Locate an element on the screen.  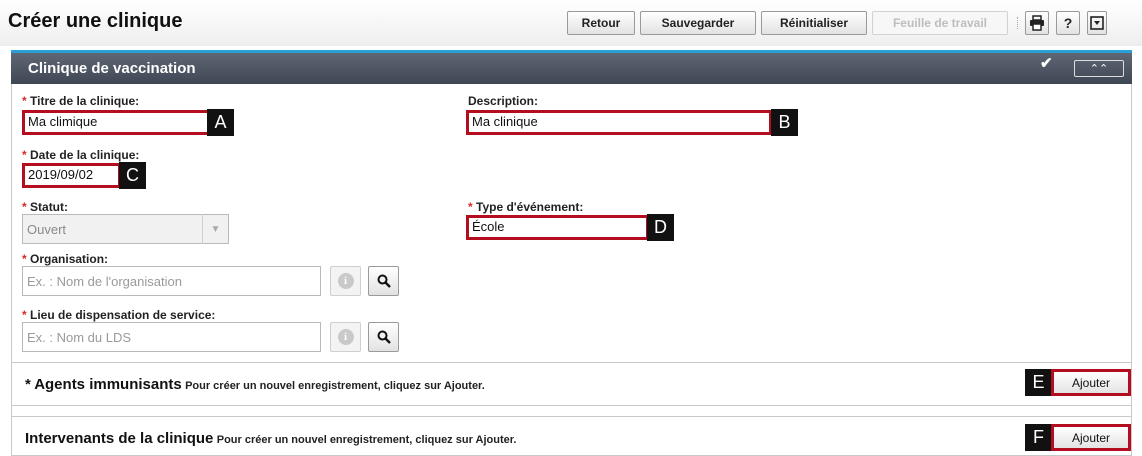
help-button: ? is located at coordinates (1068, 23).